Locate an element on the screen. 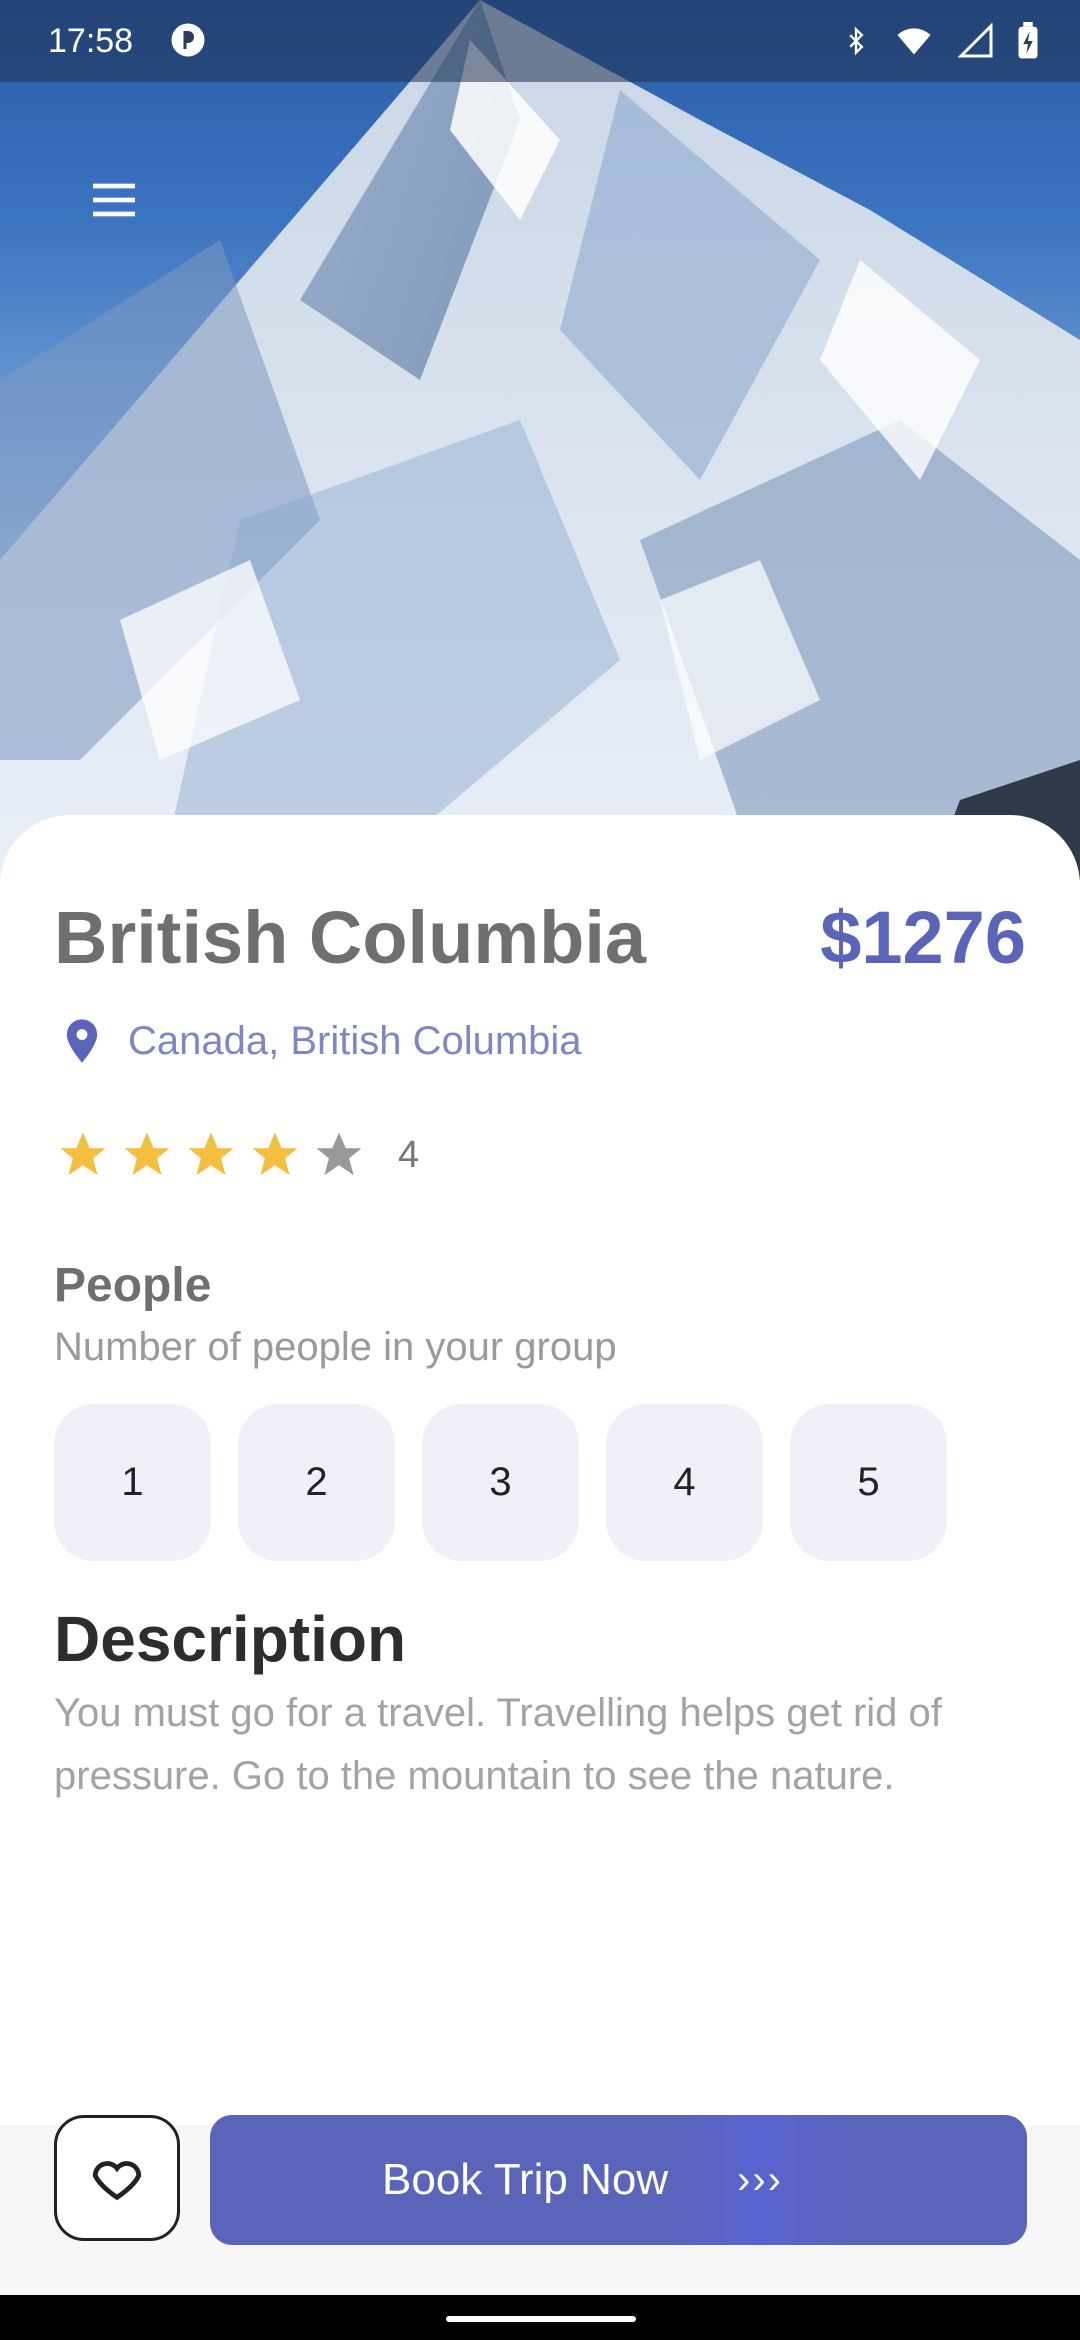 The height and width of the screenshot is (2340, 1080). destination-title: British Columbia is located at coordinates (350, 937).